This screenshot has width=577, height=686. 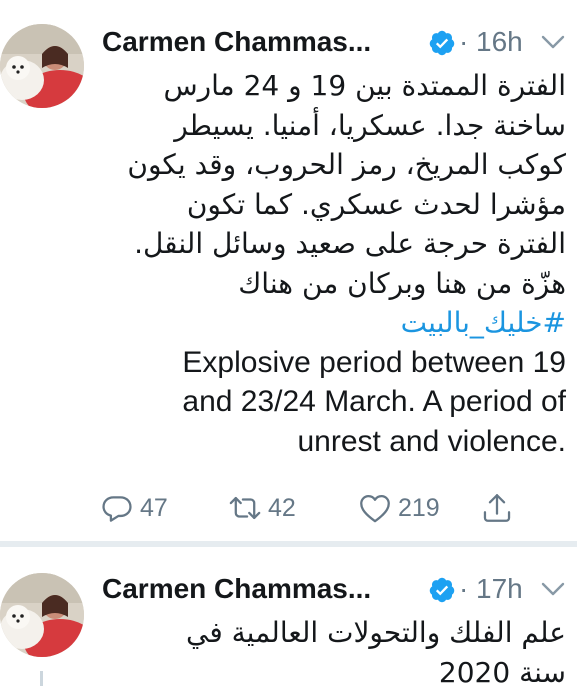 I want to click on tweet-text-line: كوكب المريخ، رمز الحروب، وقد يكون, so click(x=346, y=164).